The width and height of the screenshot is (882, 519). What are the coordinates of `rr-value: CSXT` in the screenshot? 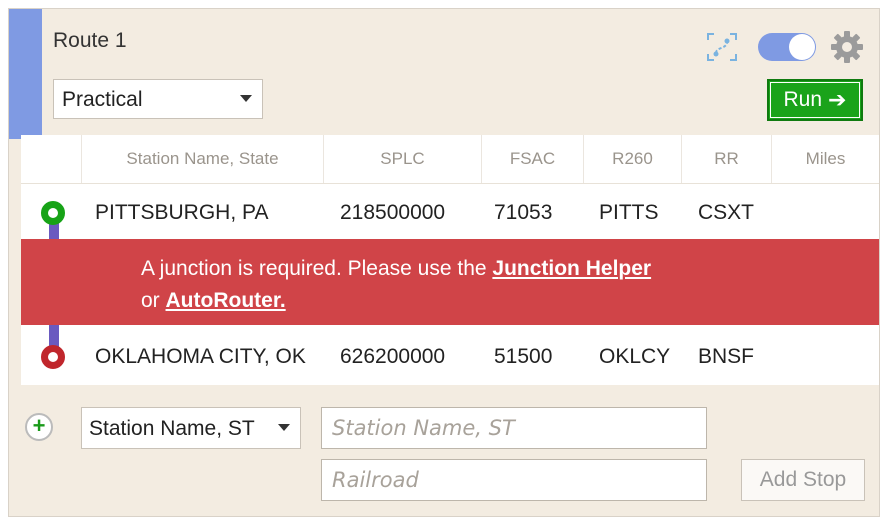 It's located at (726, 212).